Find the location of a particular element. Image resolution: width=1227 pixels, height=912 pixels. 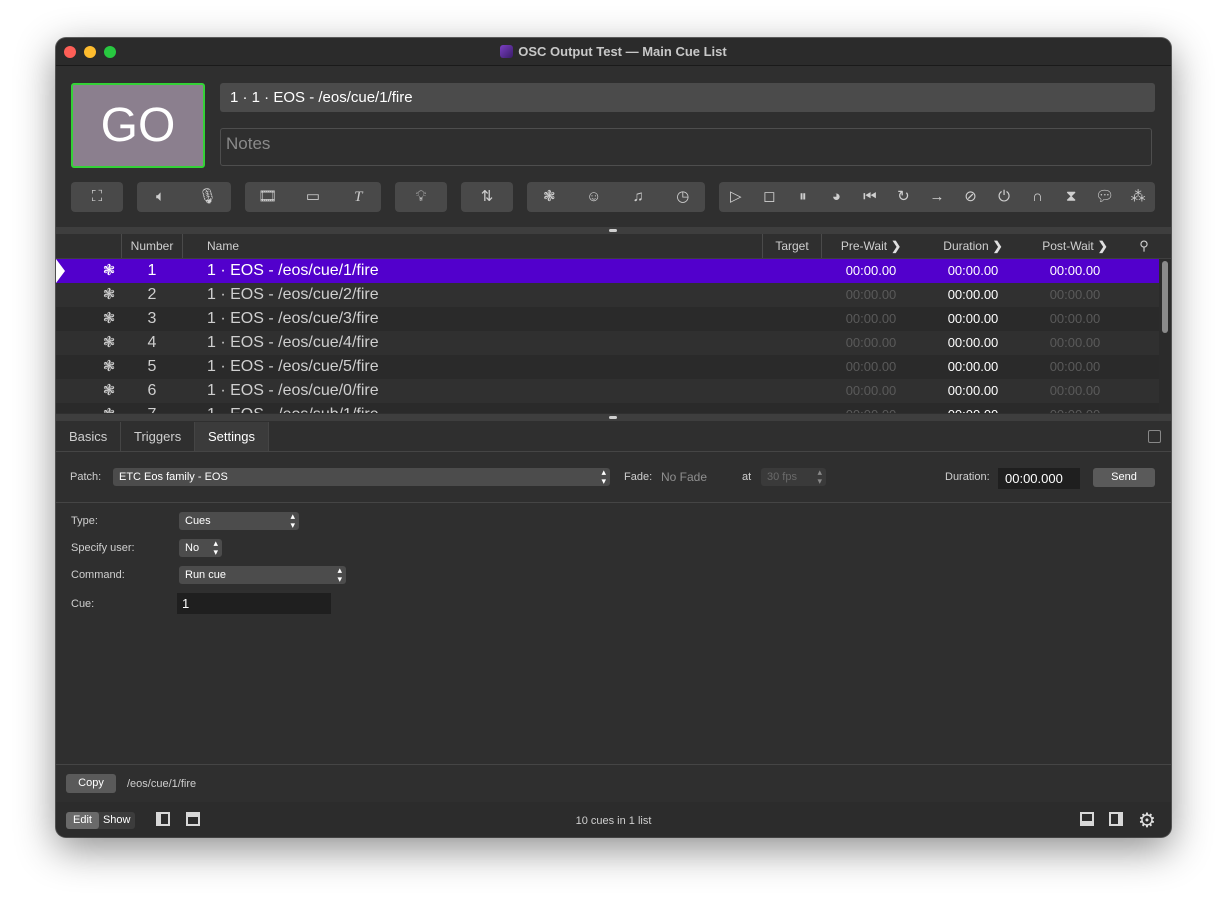

music-icon: ♫ is located at coordinates (638, 197).